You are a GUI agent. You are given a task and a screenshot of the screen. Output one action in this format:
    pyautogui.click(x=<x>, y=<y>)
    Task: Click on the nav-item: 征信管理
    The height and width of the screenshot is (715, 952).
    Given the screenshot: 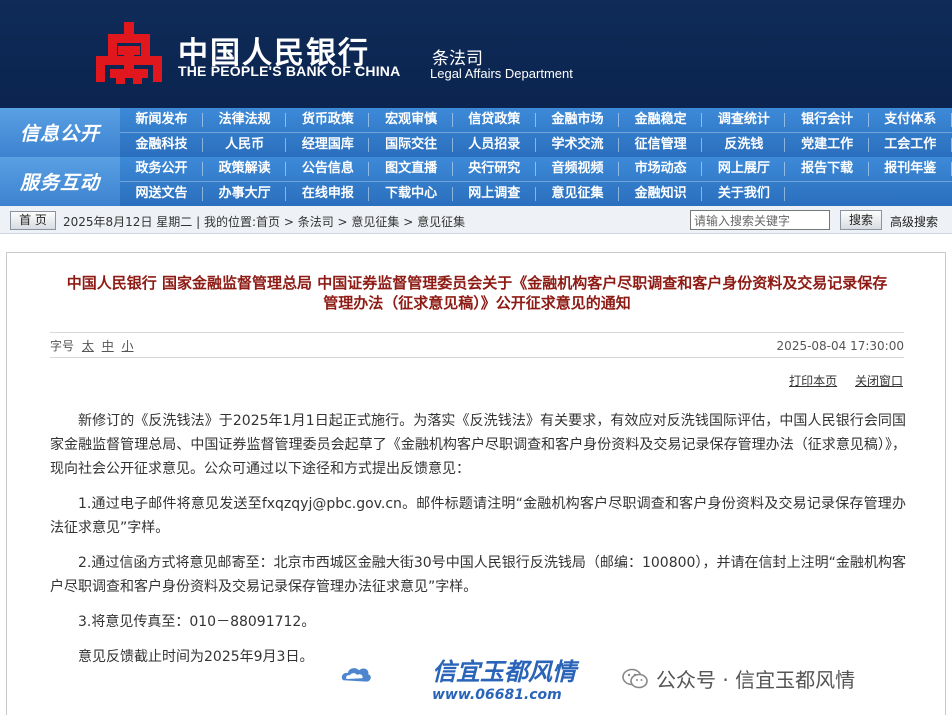 What is the action you would take?
    pyautogui.click(x=661, y=145)
    